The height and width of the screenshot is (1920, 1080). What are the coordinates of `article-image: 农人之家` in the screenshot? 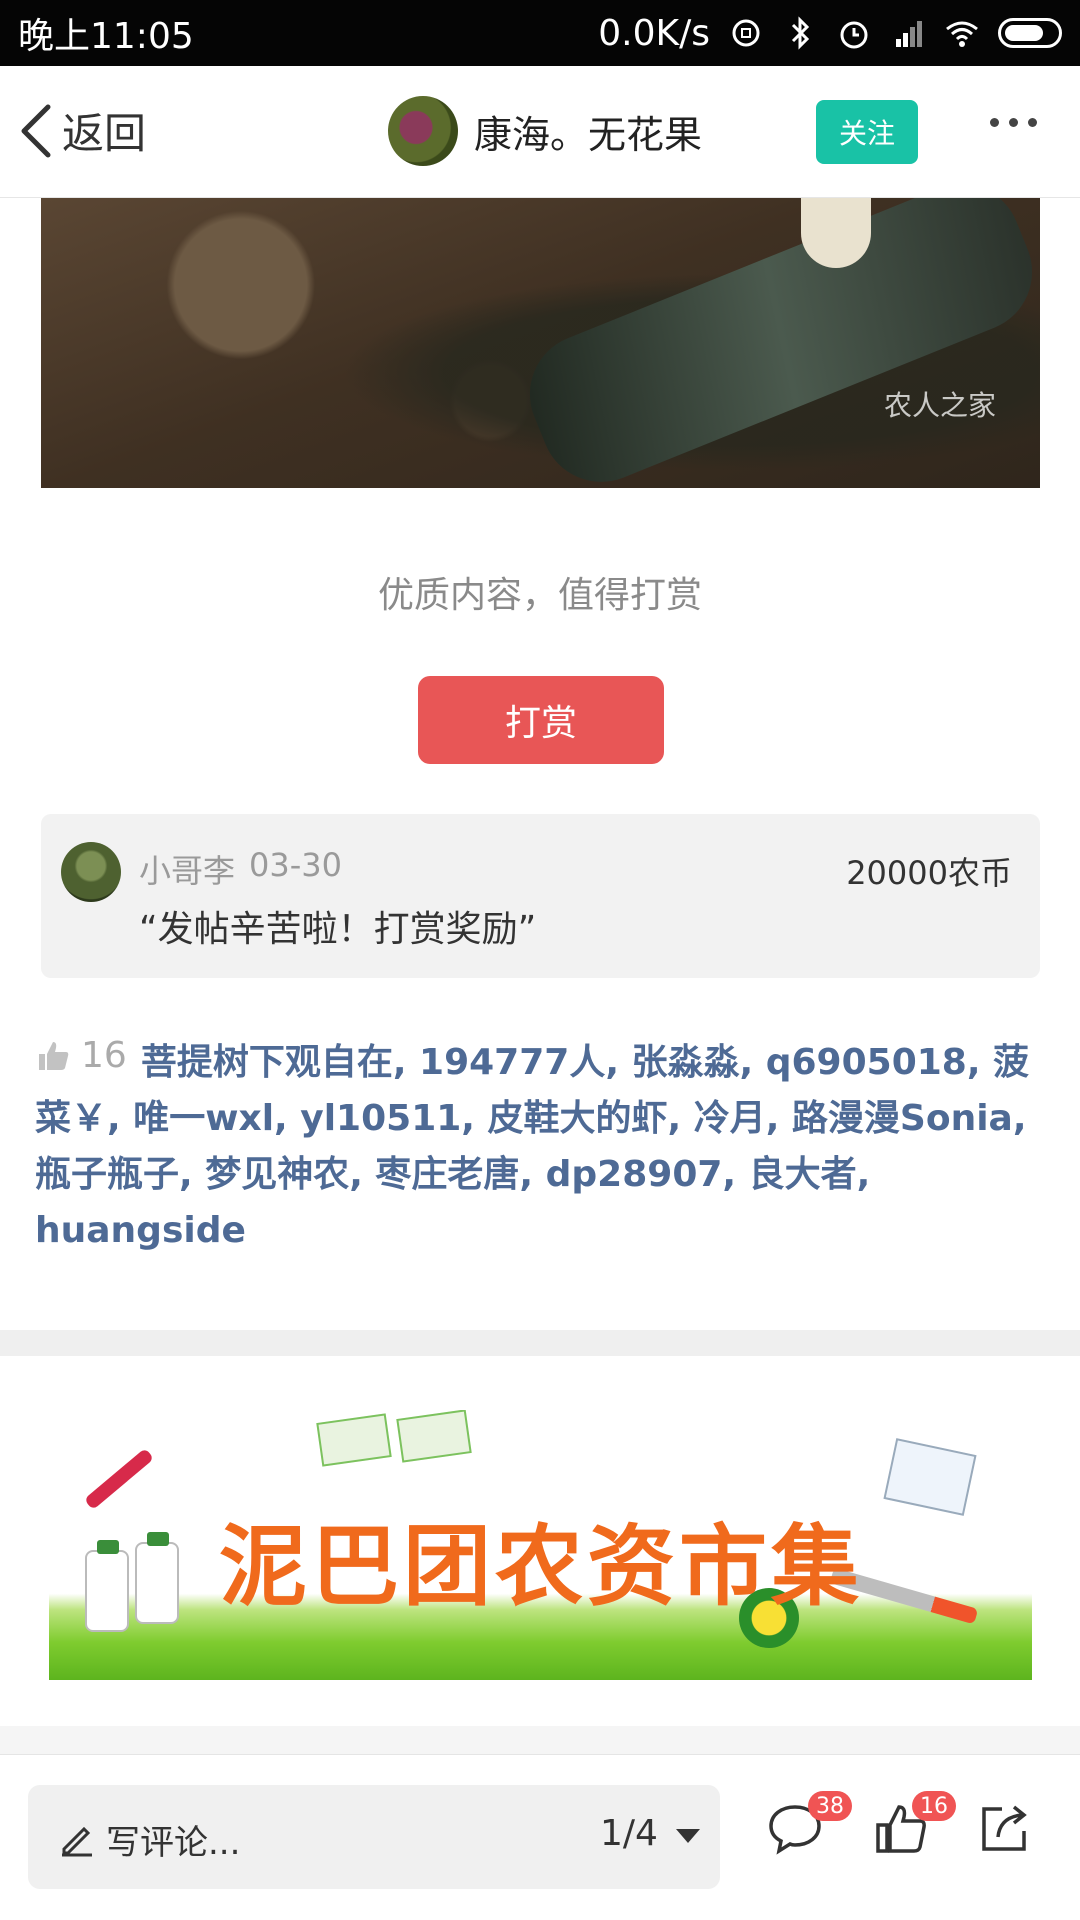 It's located at (540, 343).